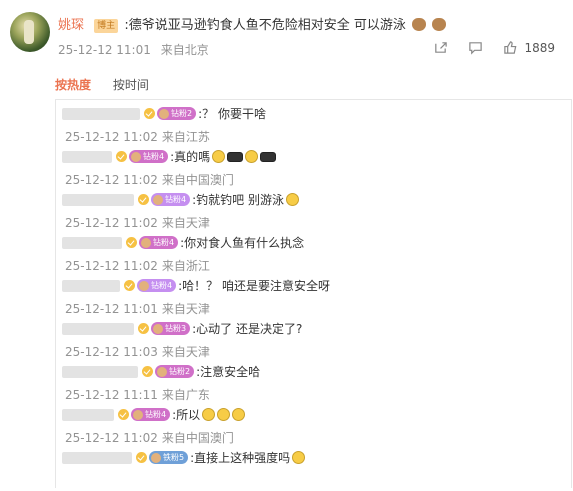  Describe the element at coordinates (73, 84) in the screenshot. I see `tab-hot: 按热度` at that location.